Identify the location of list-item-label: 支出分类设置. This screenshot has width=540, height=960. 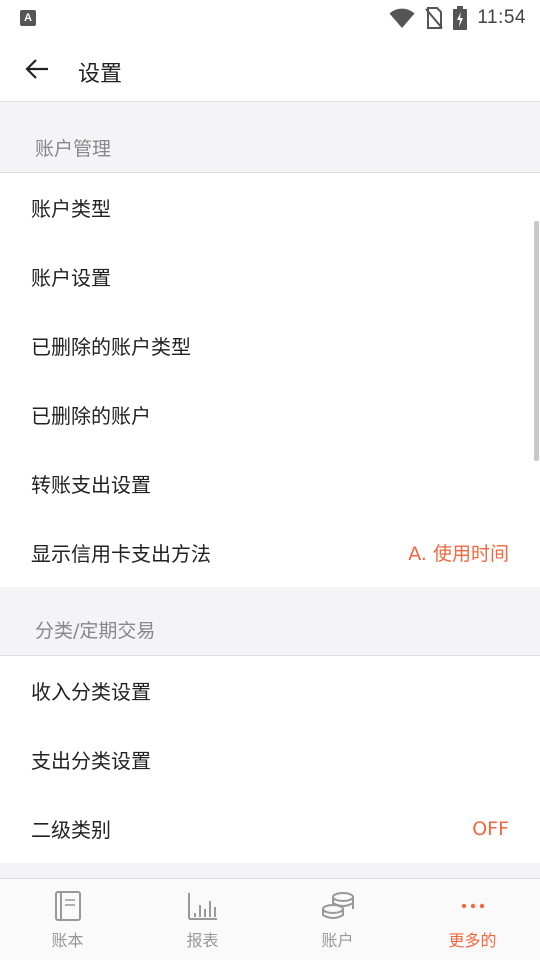
(91, 761).